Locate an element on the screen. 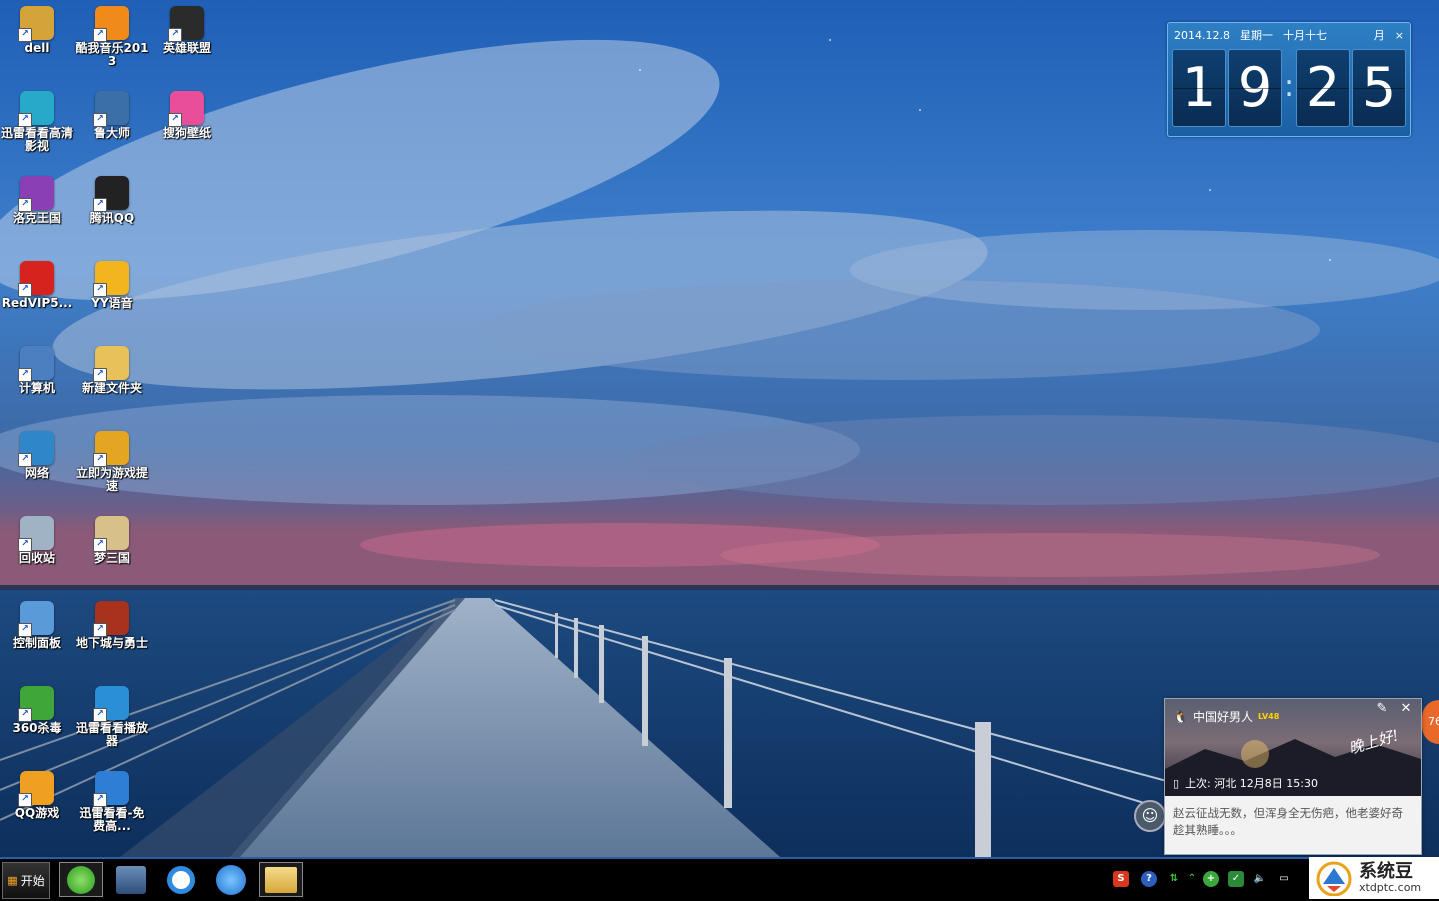 Image resolution: width=1439 pixels, height=901 pixels. taskbar-app-media-library is located at coordinates (131, 879).